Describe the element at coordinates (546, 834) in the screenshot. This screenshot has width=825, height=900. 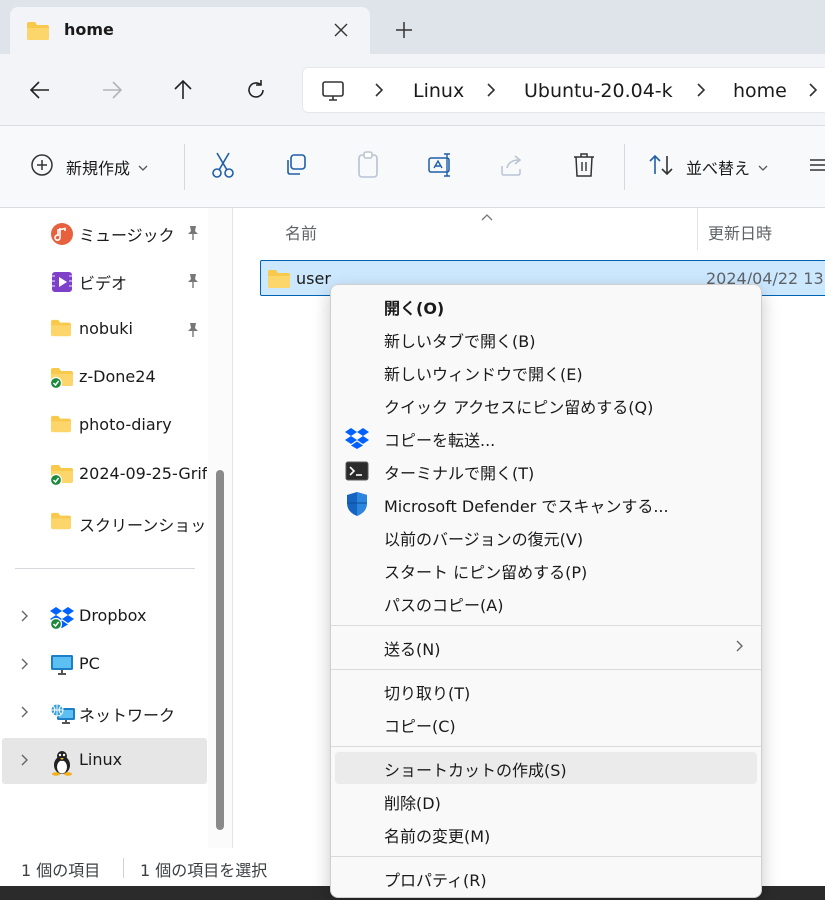
I see `menu-item-3-2: 名前の変更(M)` at that location.